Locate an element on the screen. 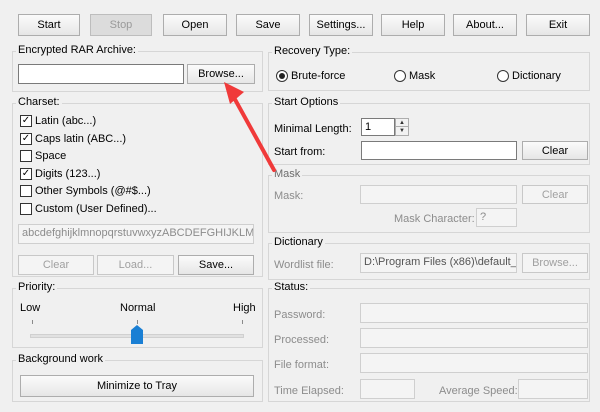 Image resolution: width=600 pixels, height=412 pixels. average-speed-field is located at coordinates (553, 389).